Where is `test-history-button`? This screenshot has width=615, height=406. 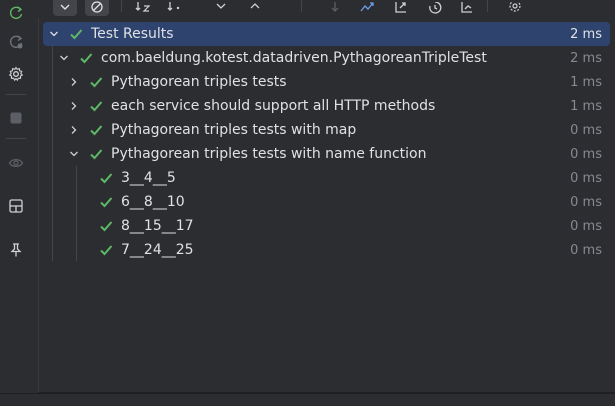
test-history-button is located at coordinates (435, 8).